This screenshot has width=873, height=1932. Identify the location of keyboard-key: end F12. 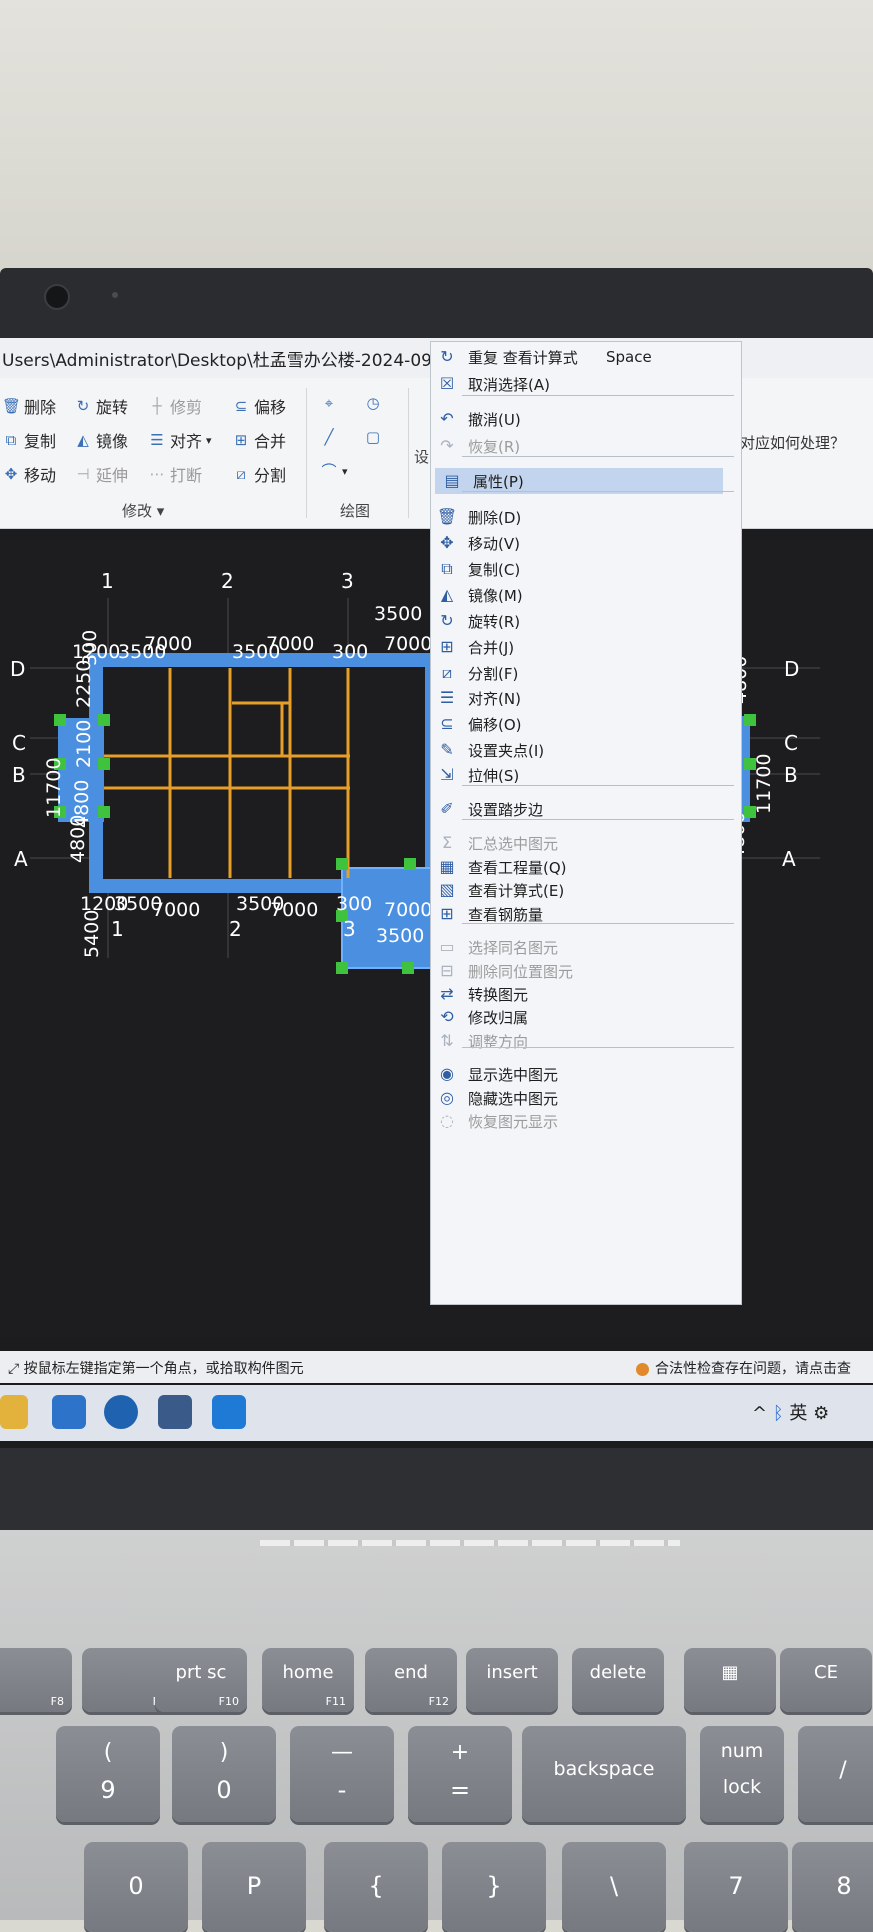
(411, 1680).